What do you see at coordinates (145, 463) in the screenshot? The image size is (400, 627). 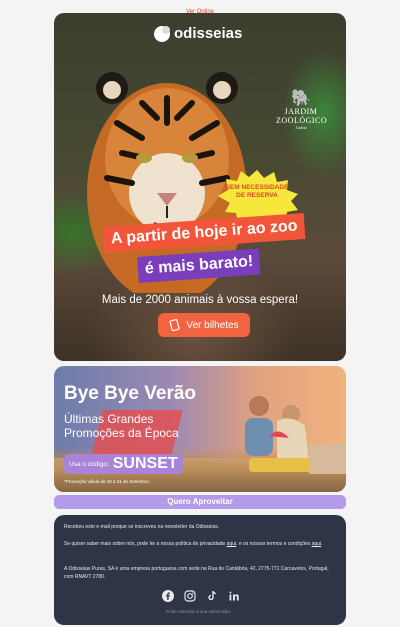 I see `promo-code: SUNSET` at bounding box center [145, 463].